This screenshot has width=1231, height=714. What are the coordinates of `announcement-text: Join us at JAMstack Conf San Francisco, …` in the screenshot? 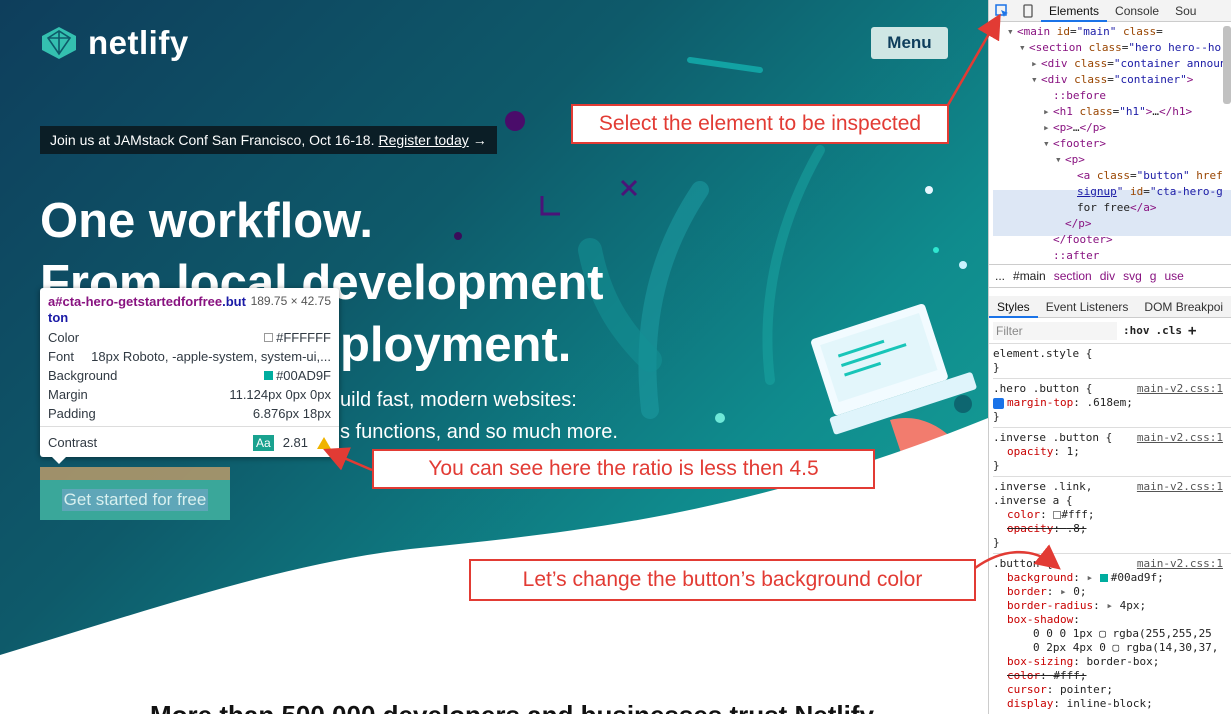 It's located at (212, 140).